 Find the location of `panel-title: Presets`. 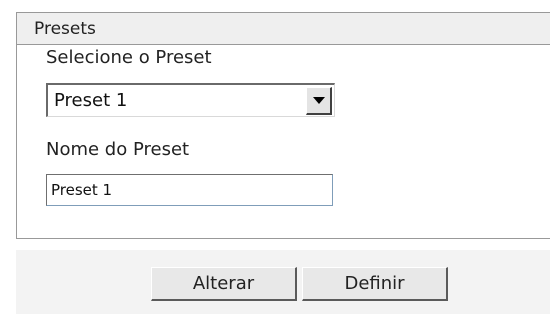

panel-title: Presets is located at coordinates (65, 28).